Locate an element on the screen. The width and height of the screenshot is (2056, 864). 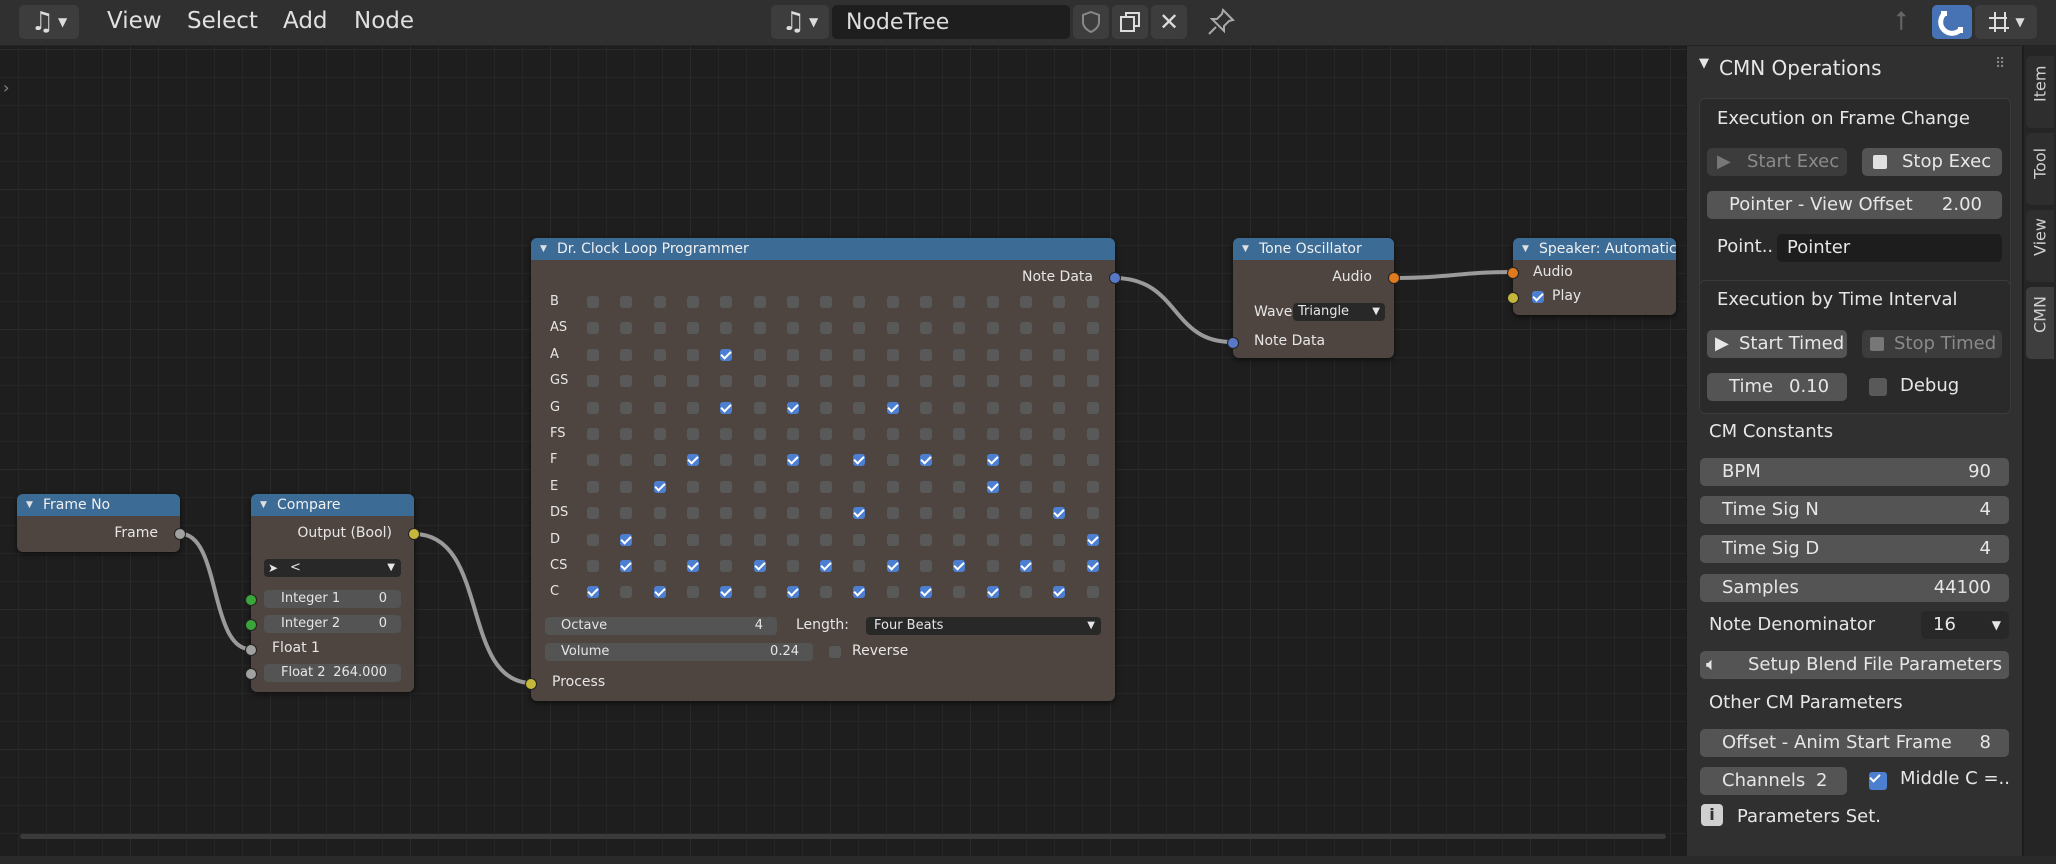
middle-c-checkbox is located at coordinates (1878, 781).